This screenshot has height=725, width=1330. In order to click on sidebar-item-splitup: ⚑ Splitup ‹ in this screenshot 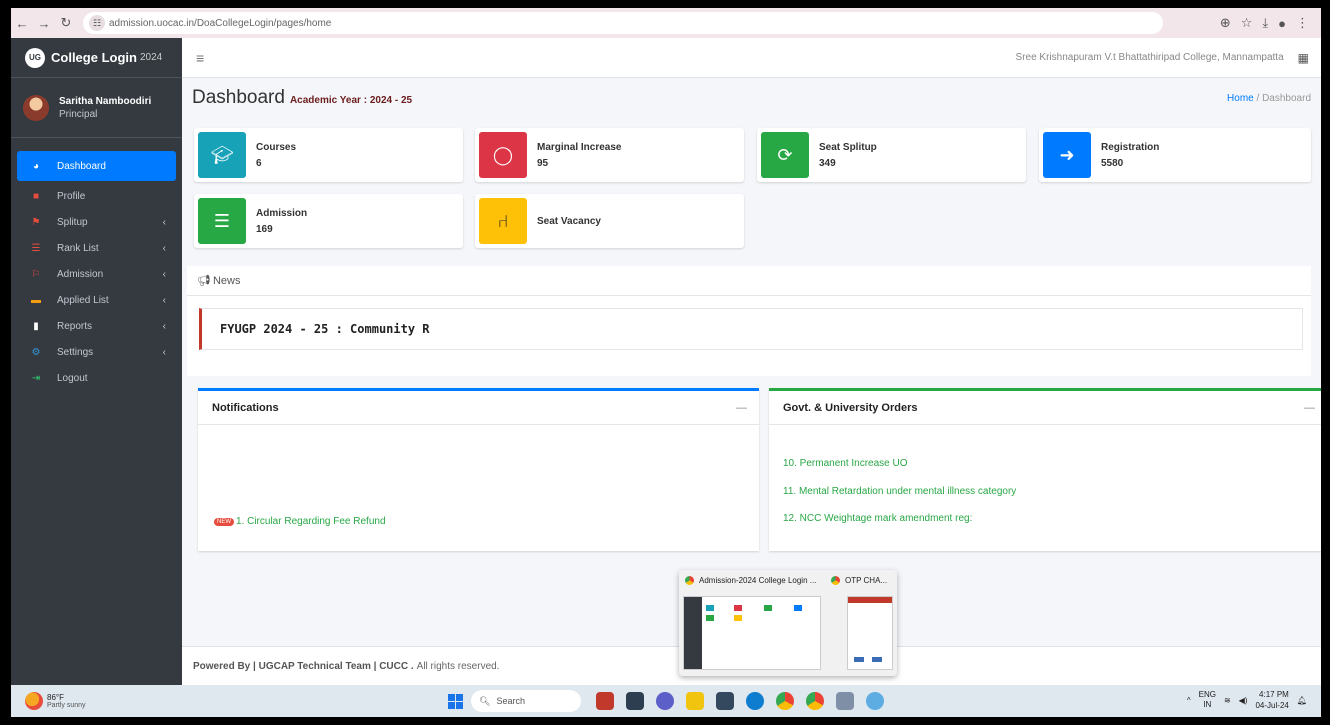, I will do `click(96, 222)`.